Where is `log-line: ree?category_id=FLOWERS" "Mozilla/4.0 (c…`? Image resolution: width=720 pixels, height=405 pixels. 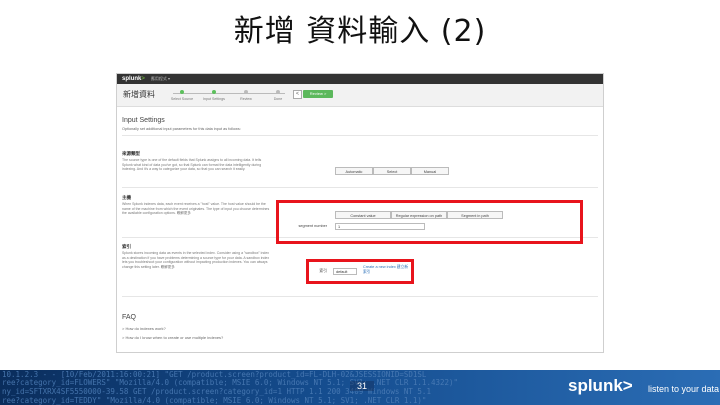
log-line: ree?category_id=FLOWERS" "Mozilla/4.0 (c… is located at coordinates (230, 382).